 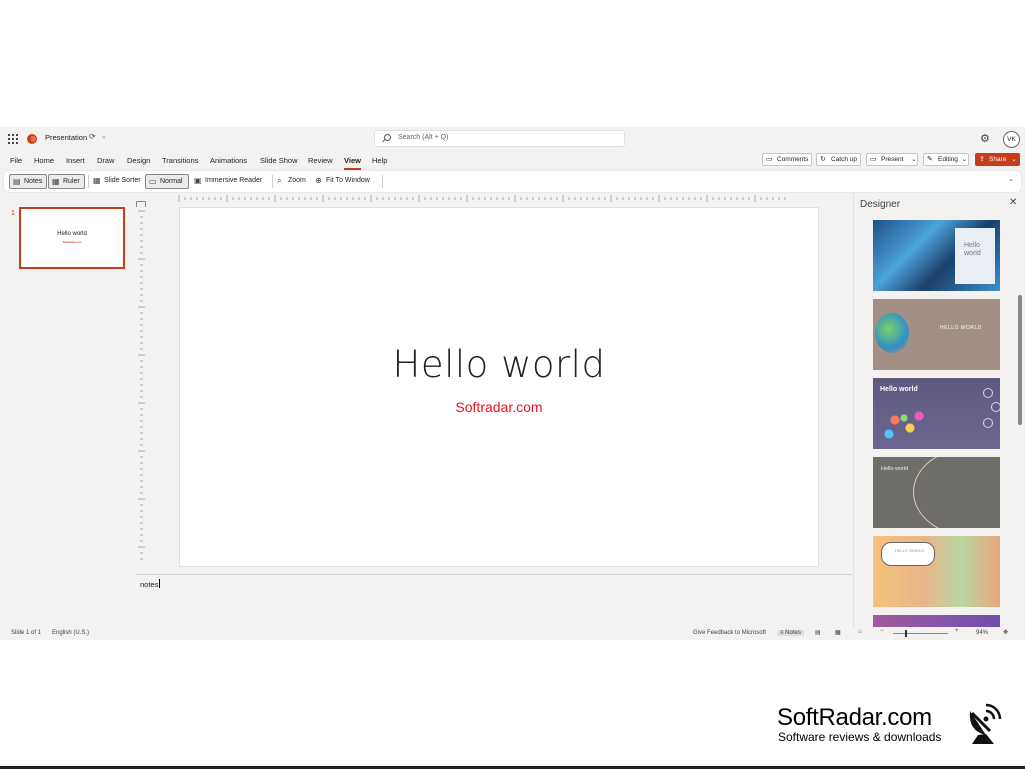 What do you see at coordinates (882, 631) in the screenshot?
I see `zoom-out-icon: −` at bounding box center [882, 631].